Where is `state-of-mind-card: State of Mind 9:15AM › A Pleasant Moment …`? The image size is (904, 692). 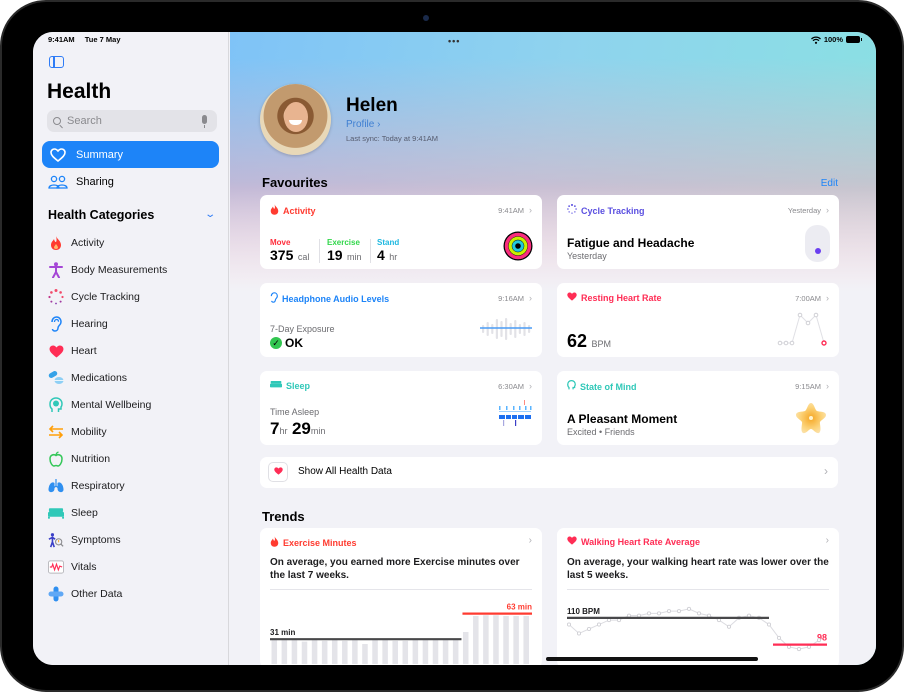
state-of-mind-card: State of Mind 9:15AM › A Pleasant Moment … is located at coordinates (698, 408).